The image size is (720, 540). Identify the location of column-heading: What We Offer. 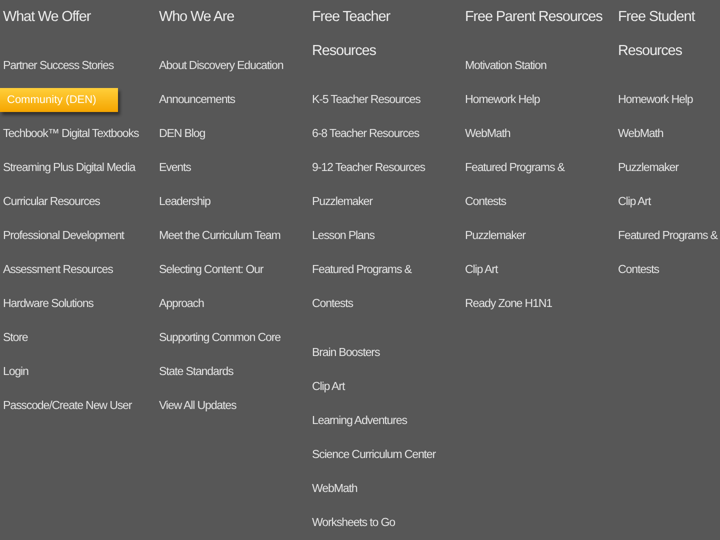
(46, 17).